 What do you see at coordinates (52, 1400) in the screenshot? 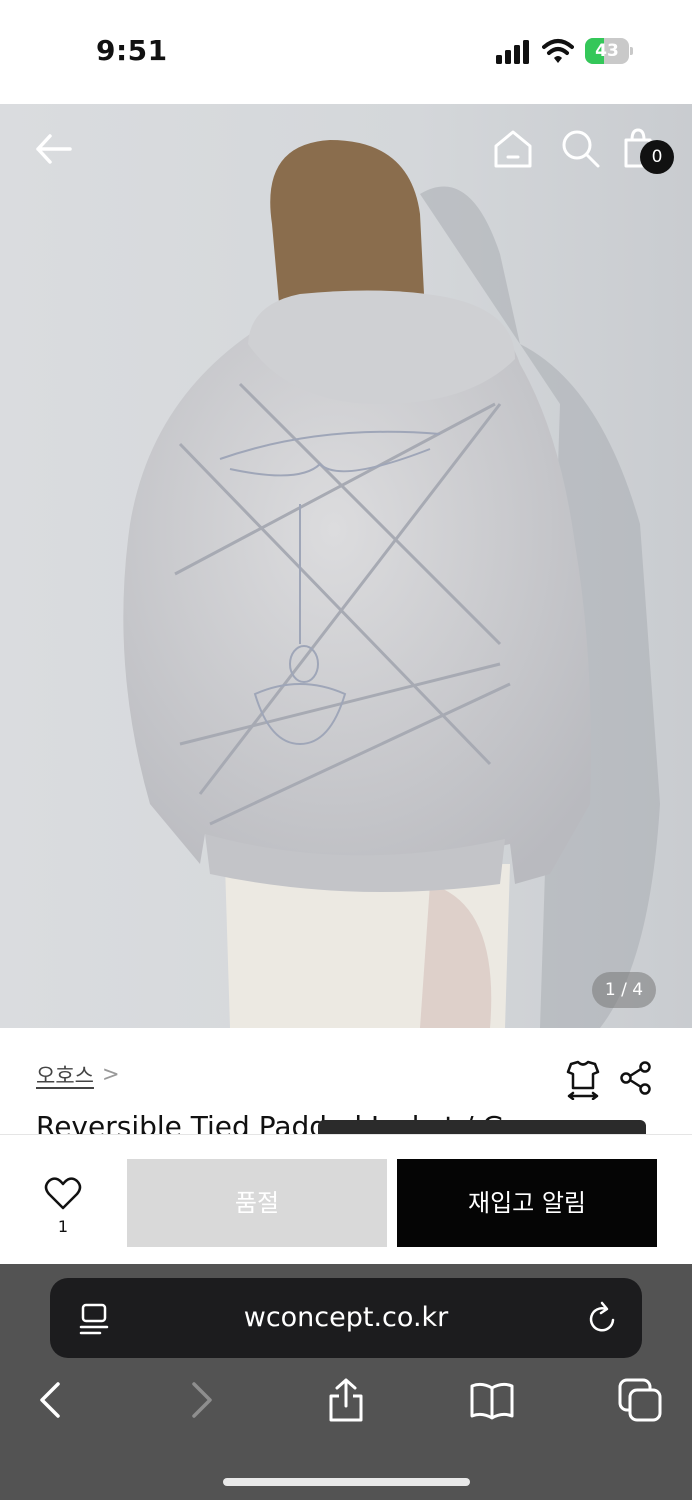
I see `back-icon` at bounding box center [52, 1400].